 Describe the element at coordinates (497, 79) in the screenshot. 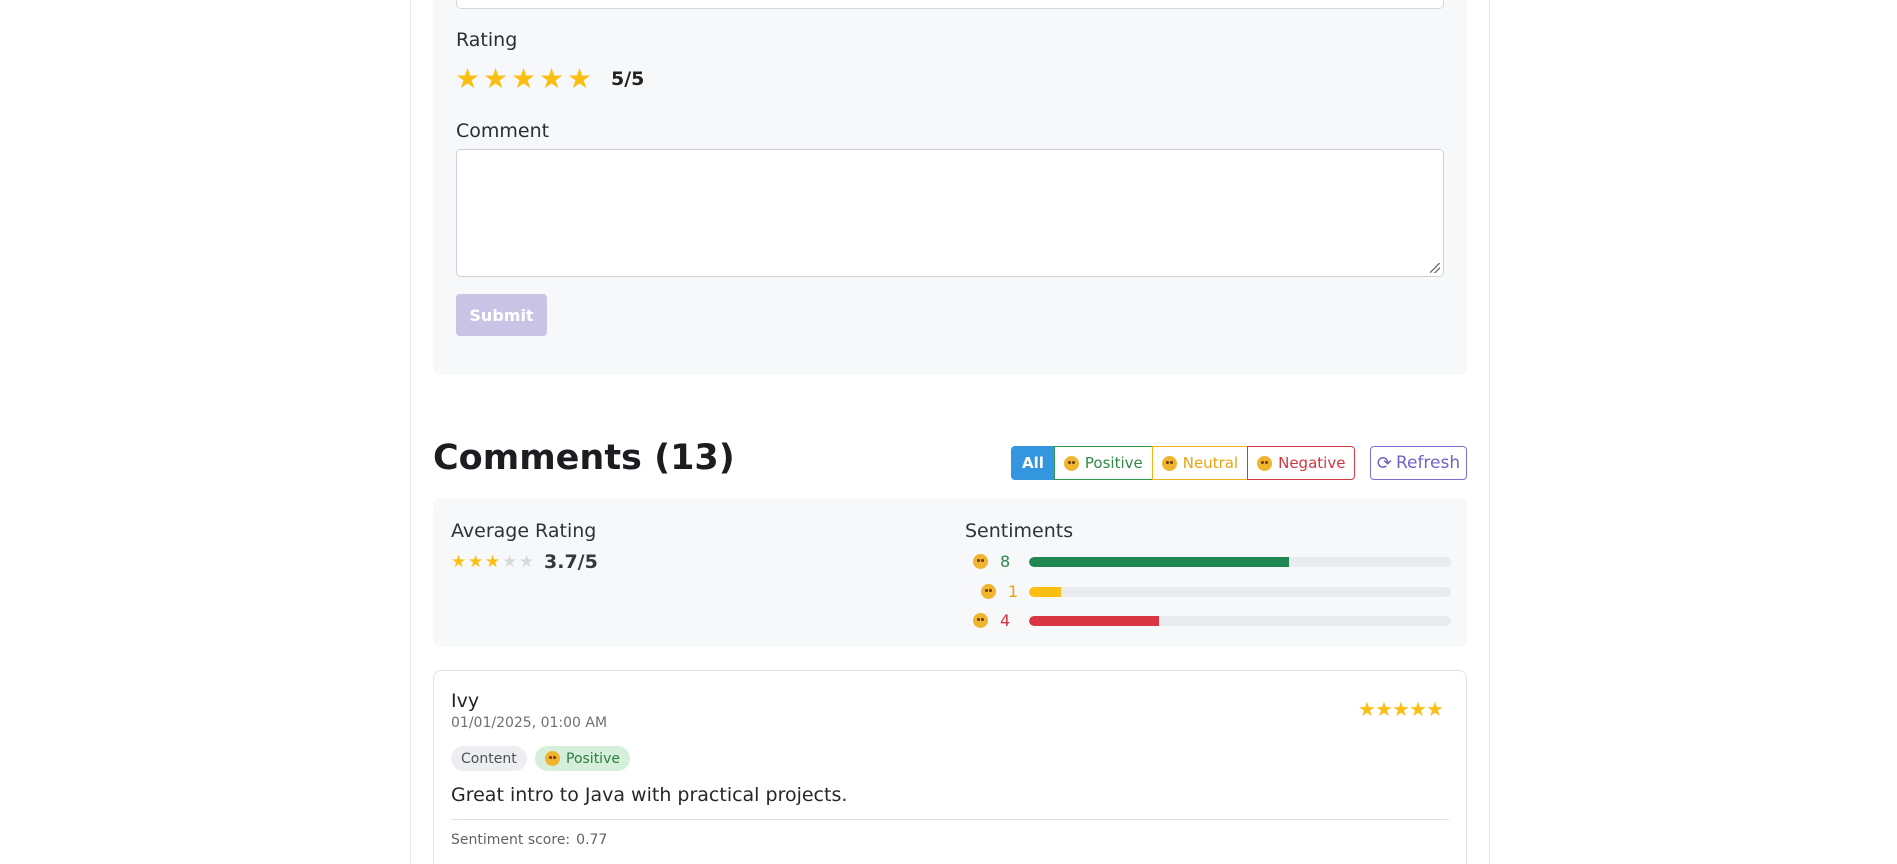

I see `star-icon-2: ★` at that location.